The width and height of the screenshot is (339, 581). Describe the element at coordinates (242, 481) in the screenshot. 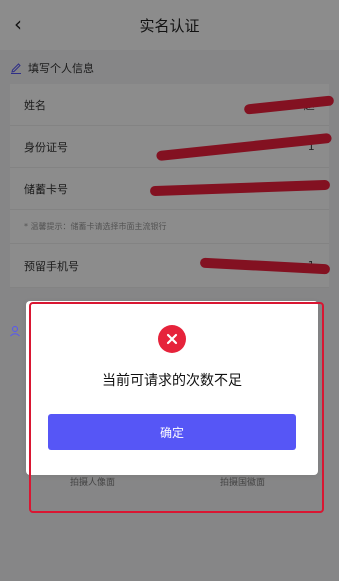

I see `emblem-side-label: 拍摄国徽面` at that location.